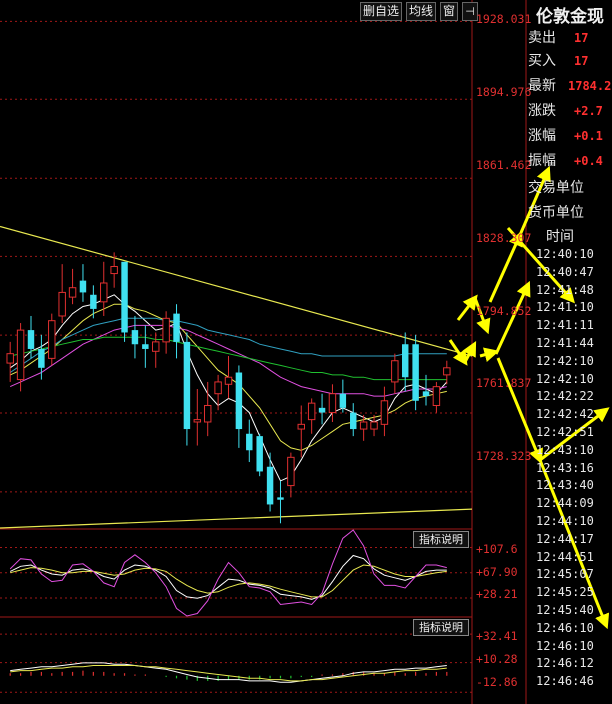 The width and height of the screenshot is (612, 704). I want to click on quote-row-amplitude: 振幅 +0.4, so click(570, 161).